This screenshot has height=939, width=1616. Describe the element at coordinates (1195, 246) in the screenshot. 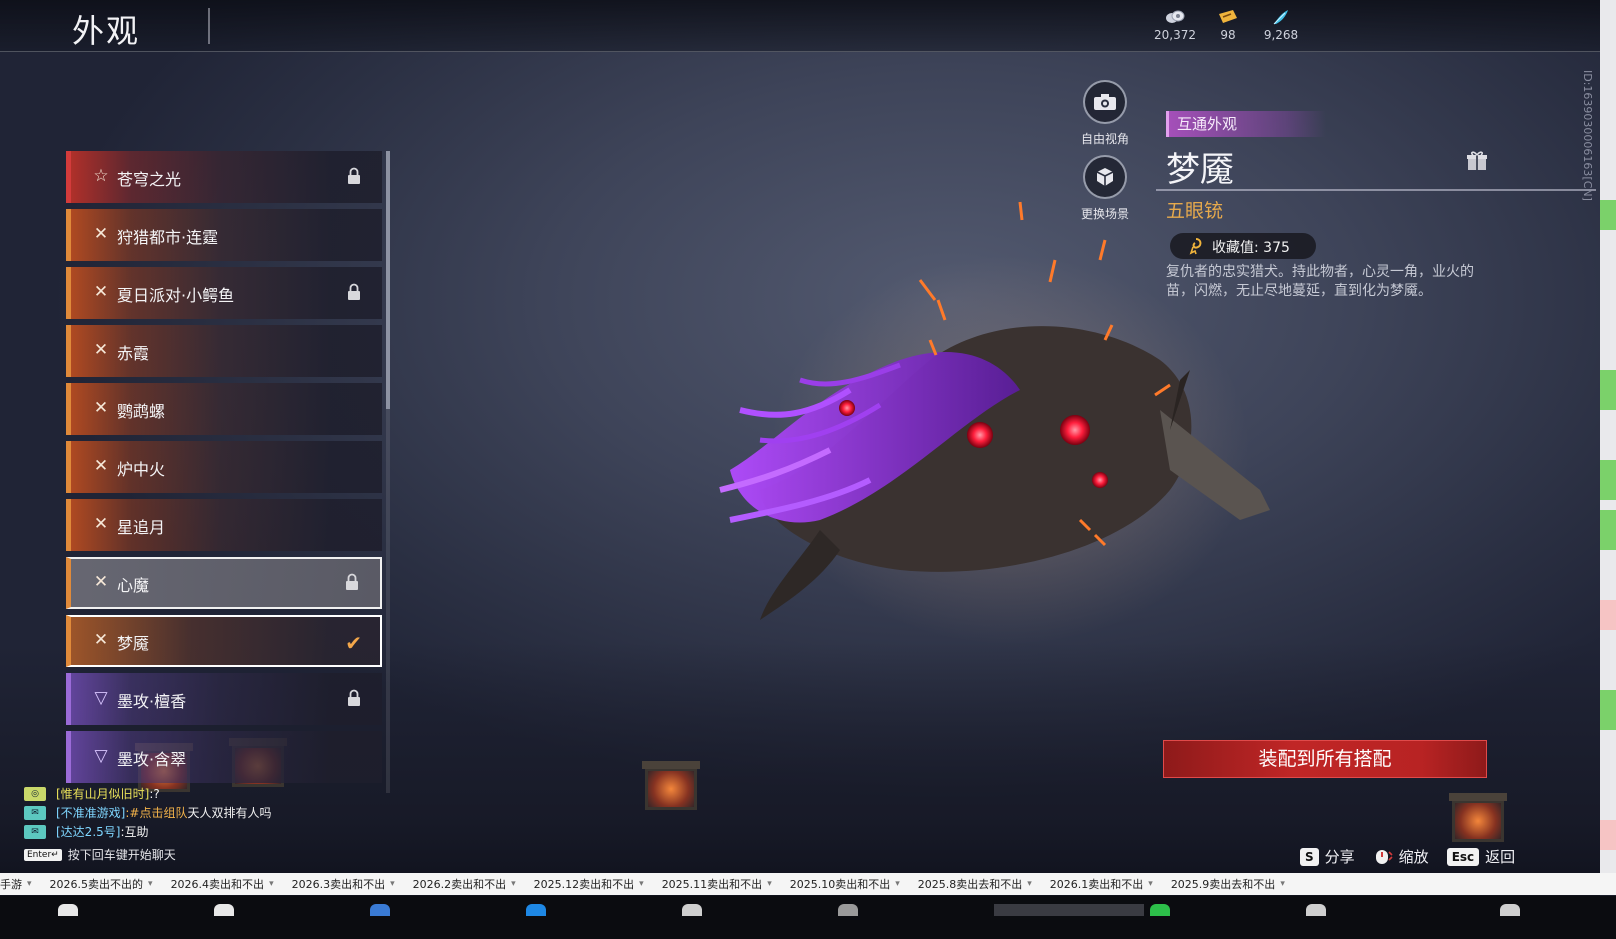

I see `collection-icon` at that location.